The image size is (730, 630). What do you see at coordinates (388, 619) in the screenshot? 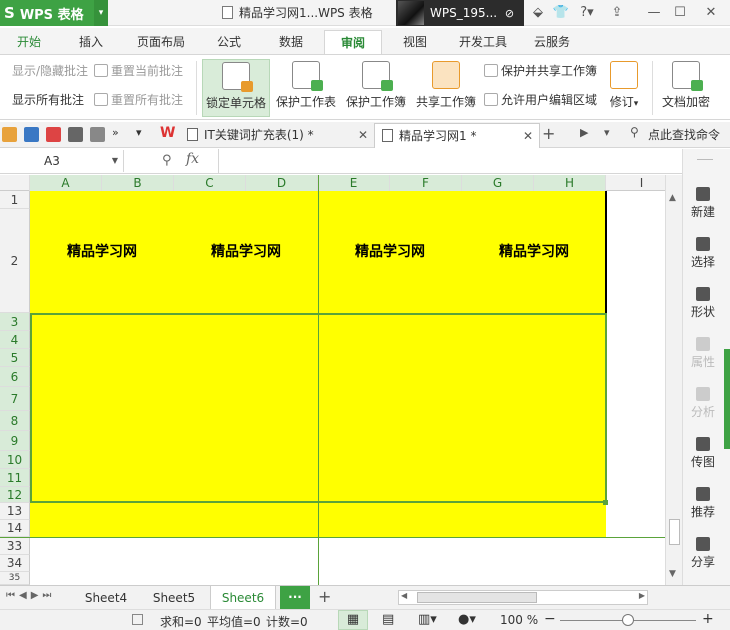
I see `page-layout-view-icon: ▤` at bounding box center [388, 619].